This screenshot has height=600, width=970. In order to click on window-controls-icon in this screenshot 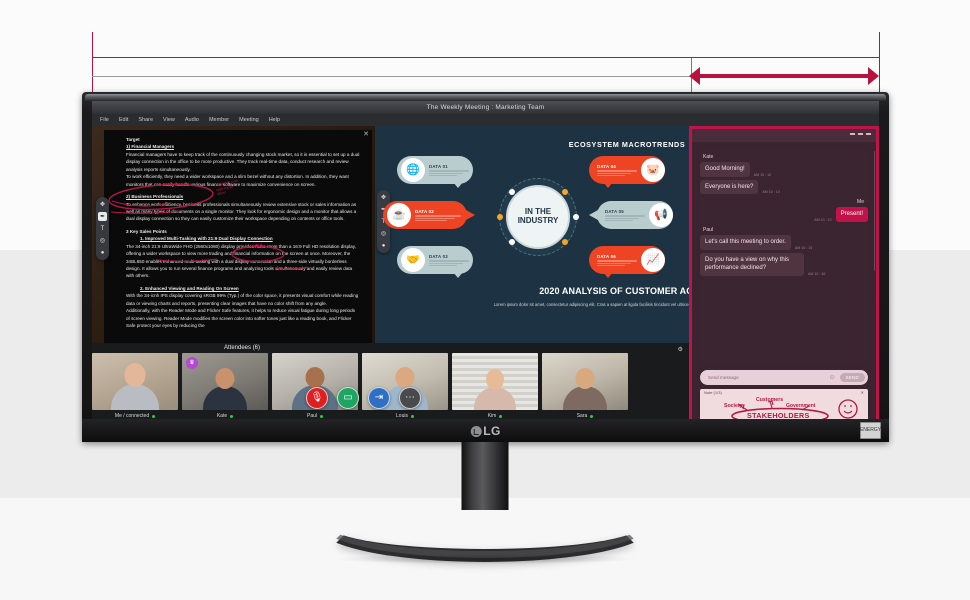, I will do `click(860, 134)`.